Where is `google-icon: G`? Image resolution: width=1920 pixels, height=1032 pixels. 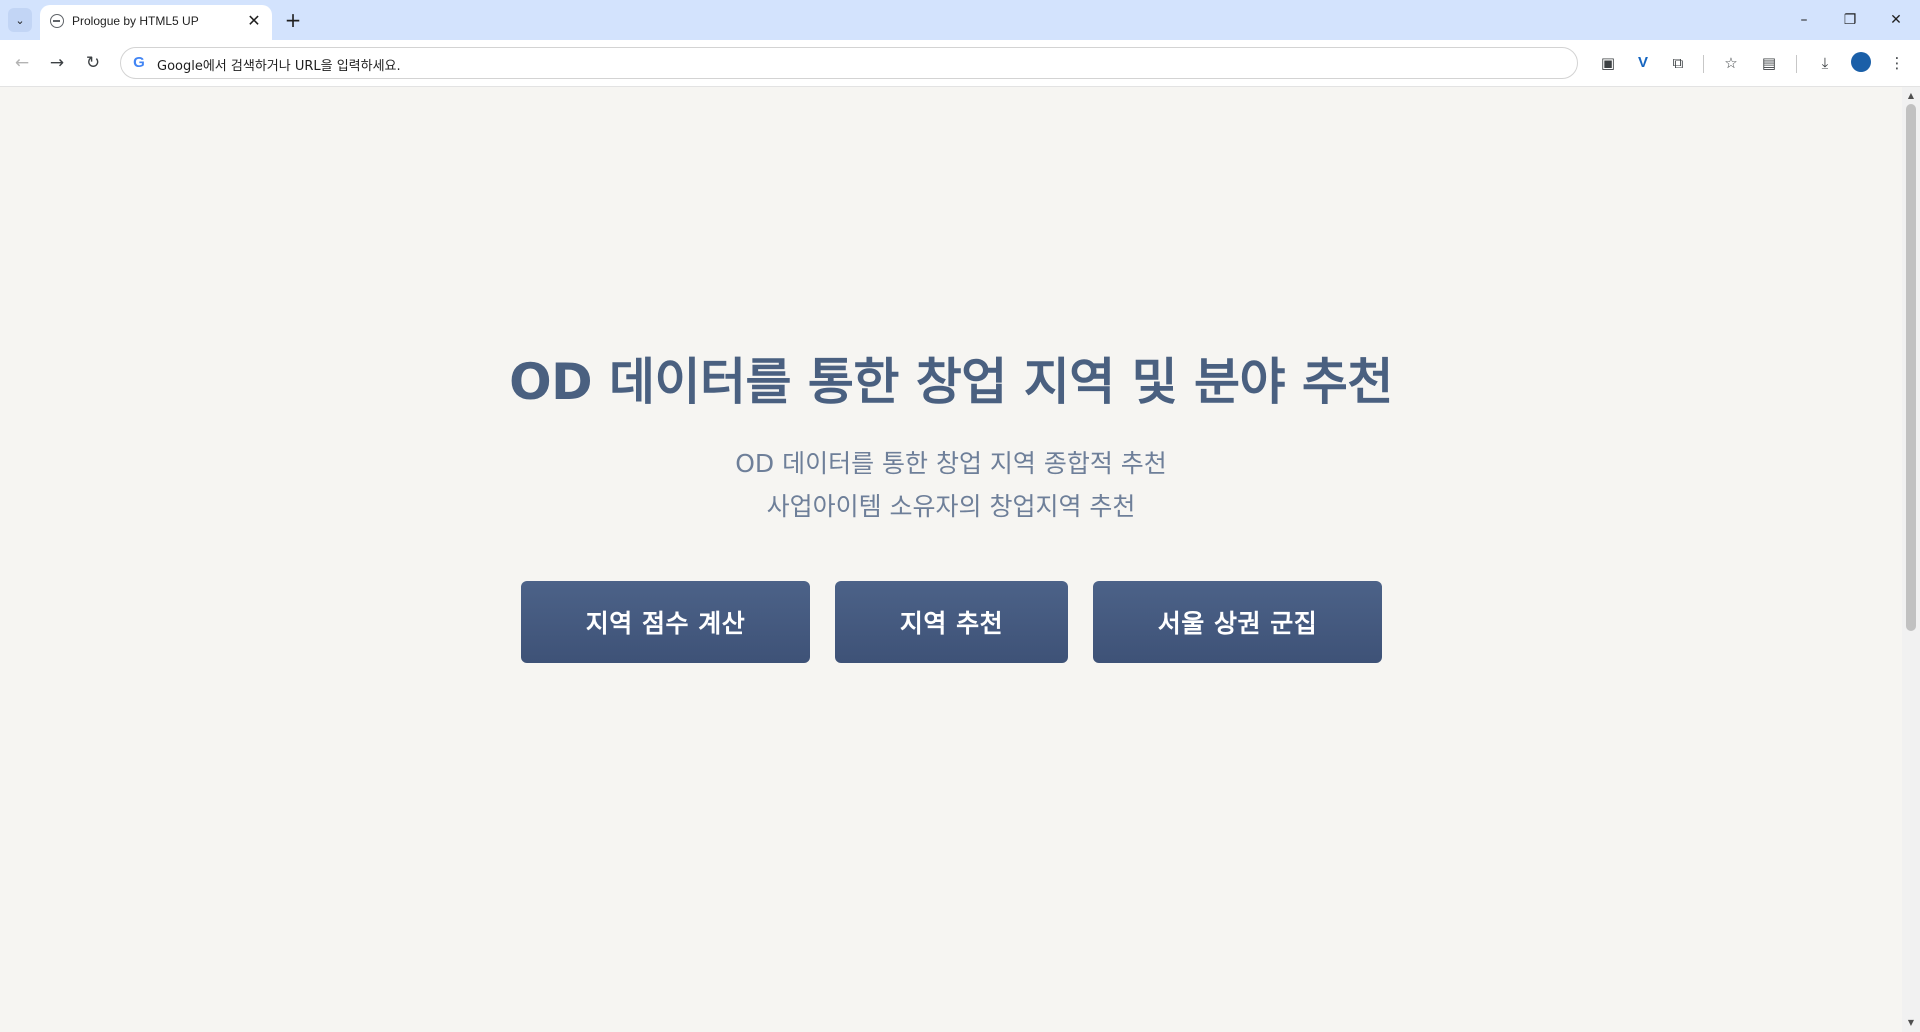 google-icon: G is located at coordinates (139, 62).